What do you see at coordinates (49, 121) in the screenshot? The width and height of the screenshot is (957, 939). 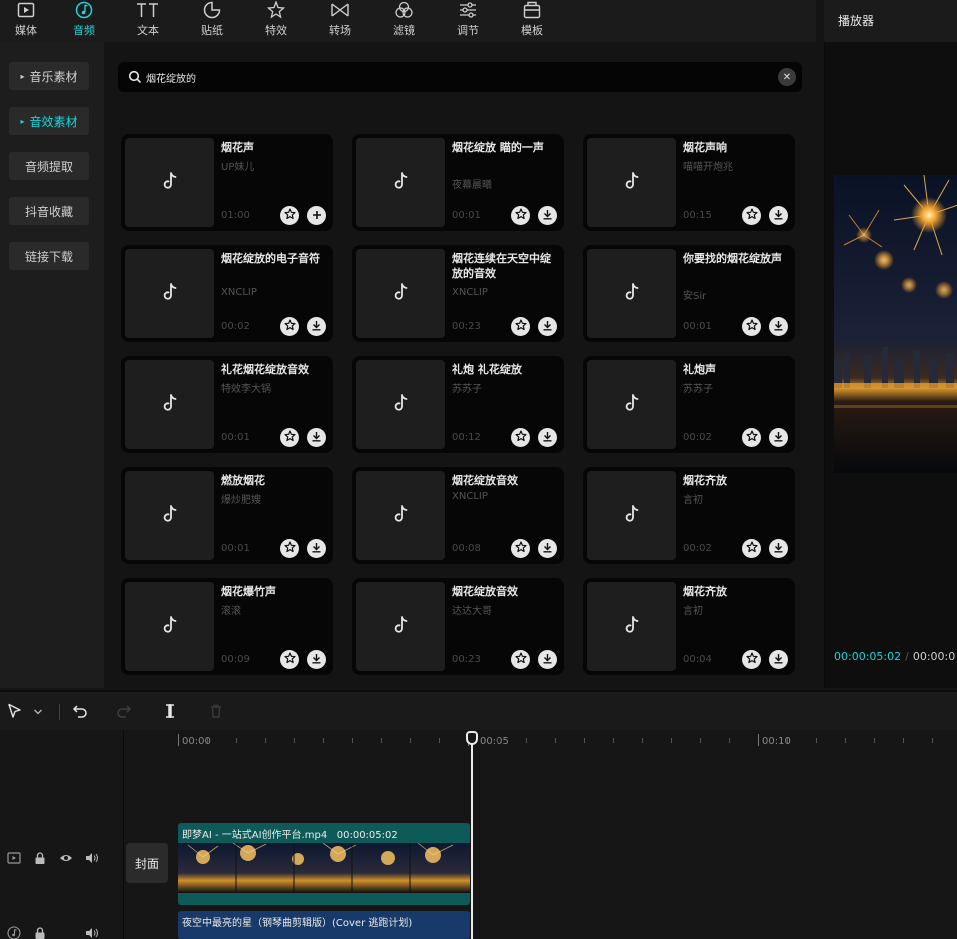 I see `sidebar-item-sound-effects: ▸ 音效素材` at bounding box center [49, 121].